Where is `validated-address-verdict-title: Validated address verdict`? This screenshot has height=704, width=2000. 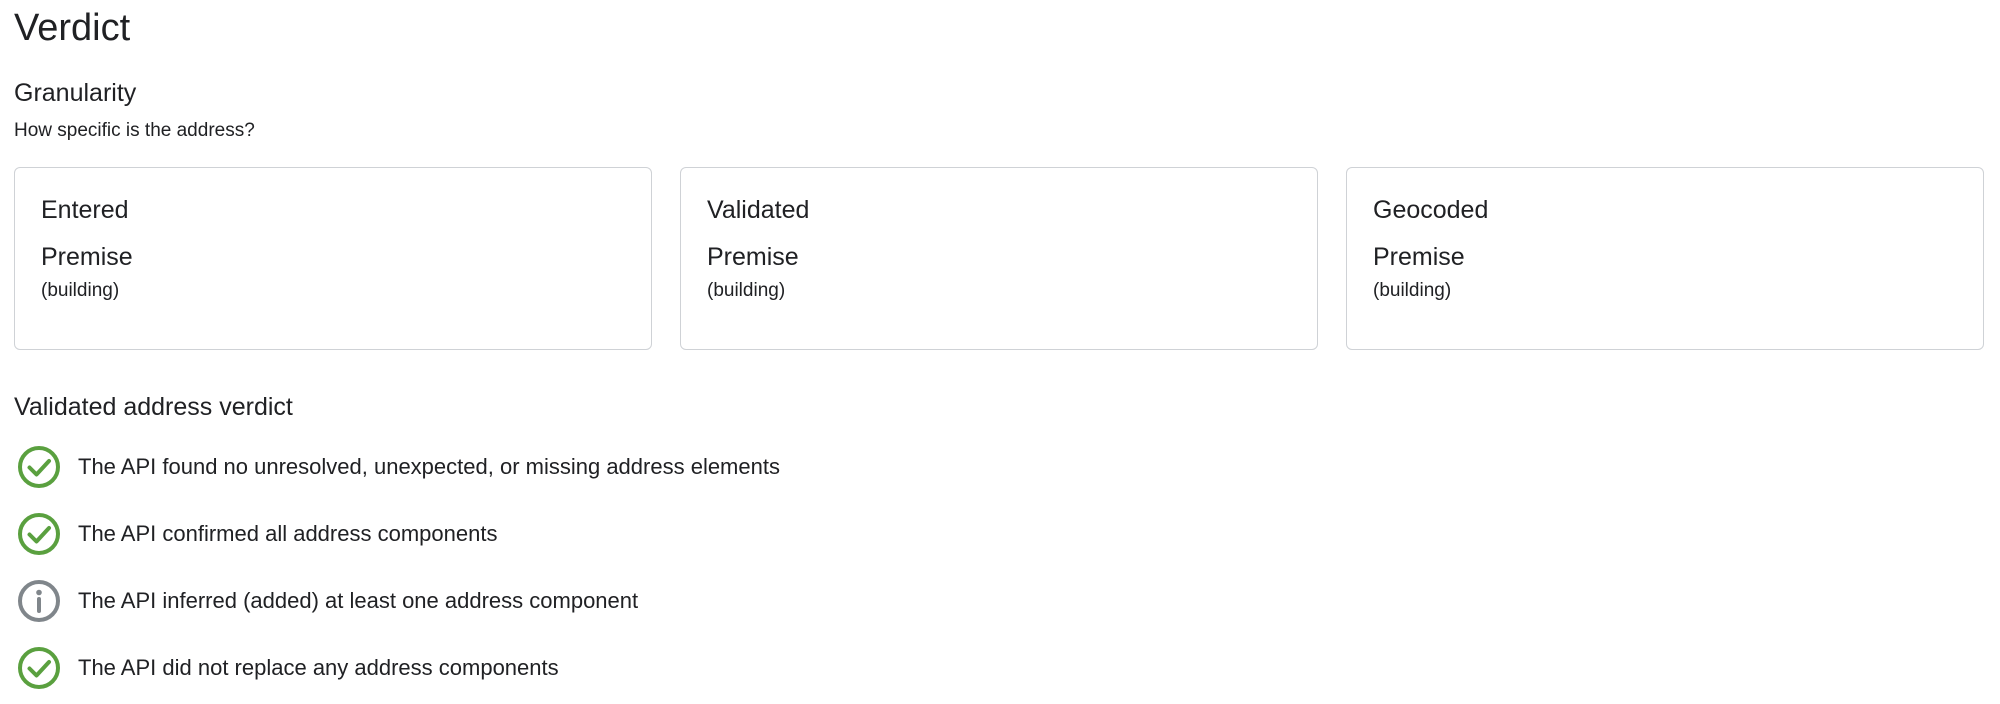 validated-address-verdict-title: Validated address verdict is located at coordinates (153, 407).